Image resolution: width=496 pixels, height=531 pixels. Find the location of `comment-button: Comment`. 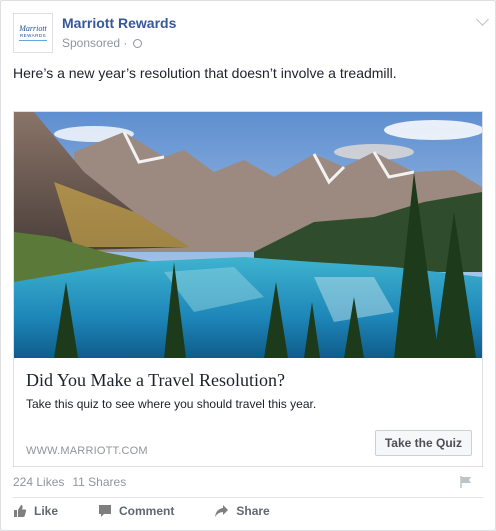

comment-button: Comment is located at coordinates (136, 511).